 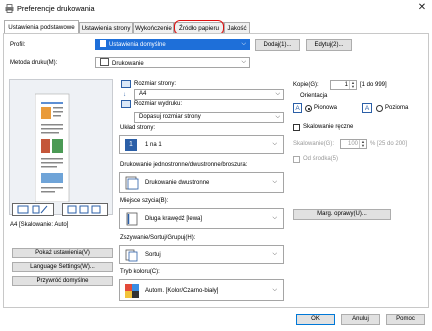 I want to click on color-mode-icon, so click(x=132, y=291).